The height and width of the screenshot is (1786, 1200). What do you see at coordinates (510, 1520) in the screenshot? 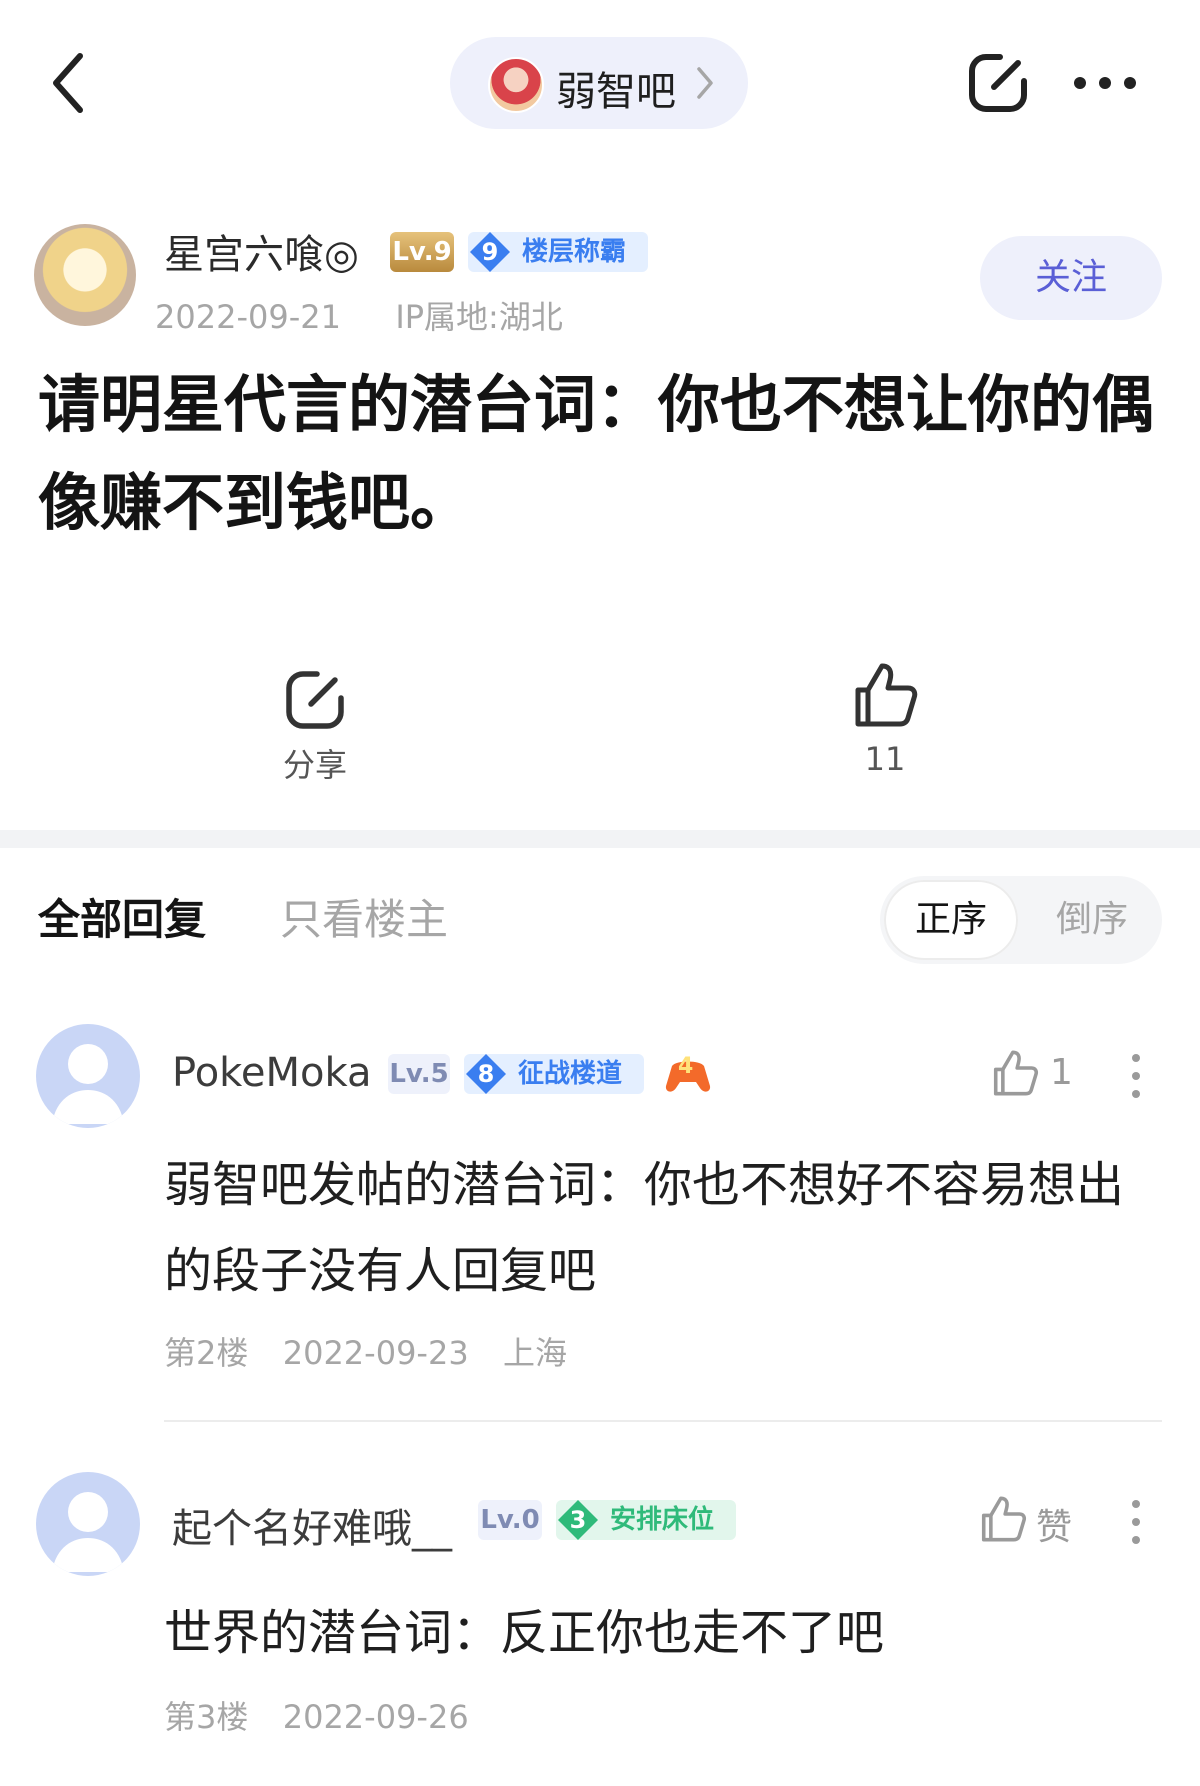
I see `comment-level-badge: Lv.0` at bounding box center [510, 1520].